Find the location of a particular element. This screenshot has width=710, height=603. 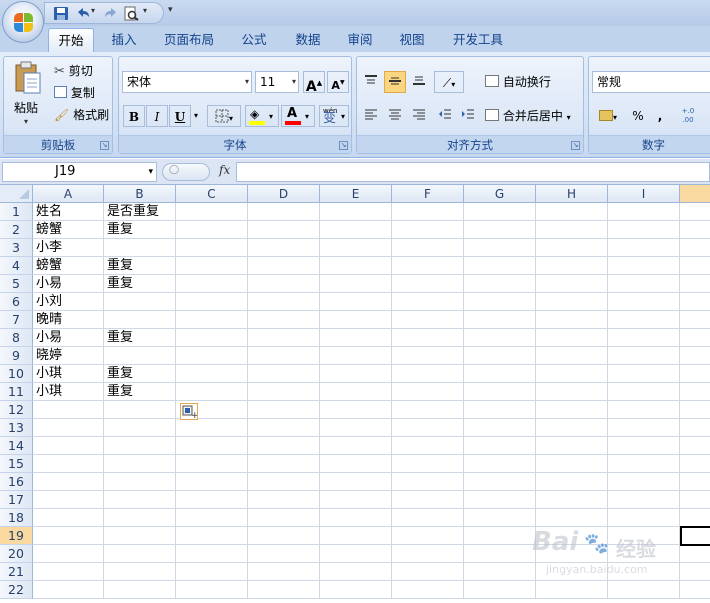

cell: 小李 is located at coordinates (68, 248).